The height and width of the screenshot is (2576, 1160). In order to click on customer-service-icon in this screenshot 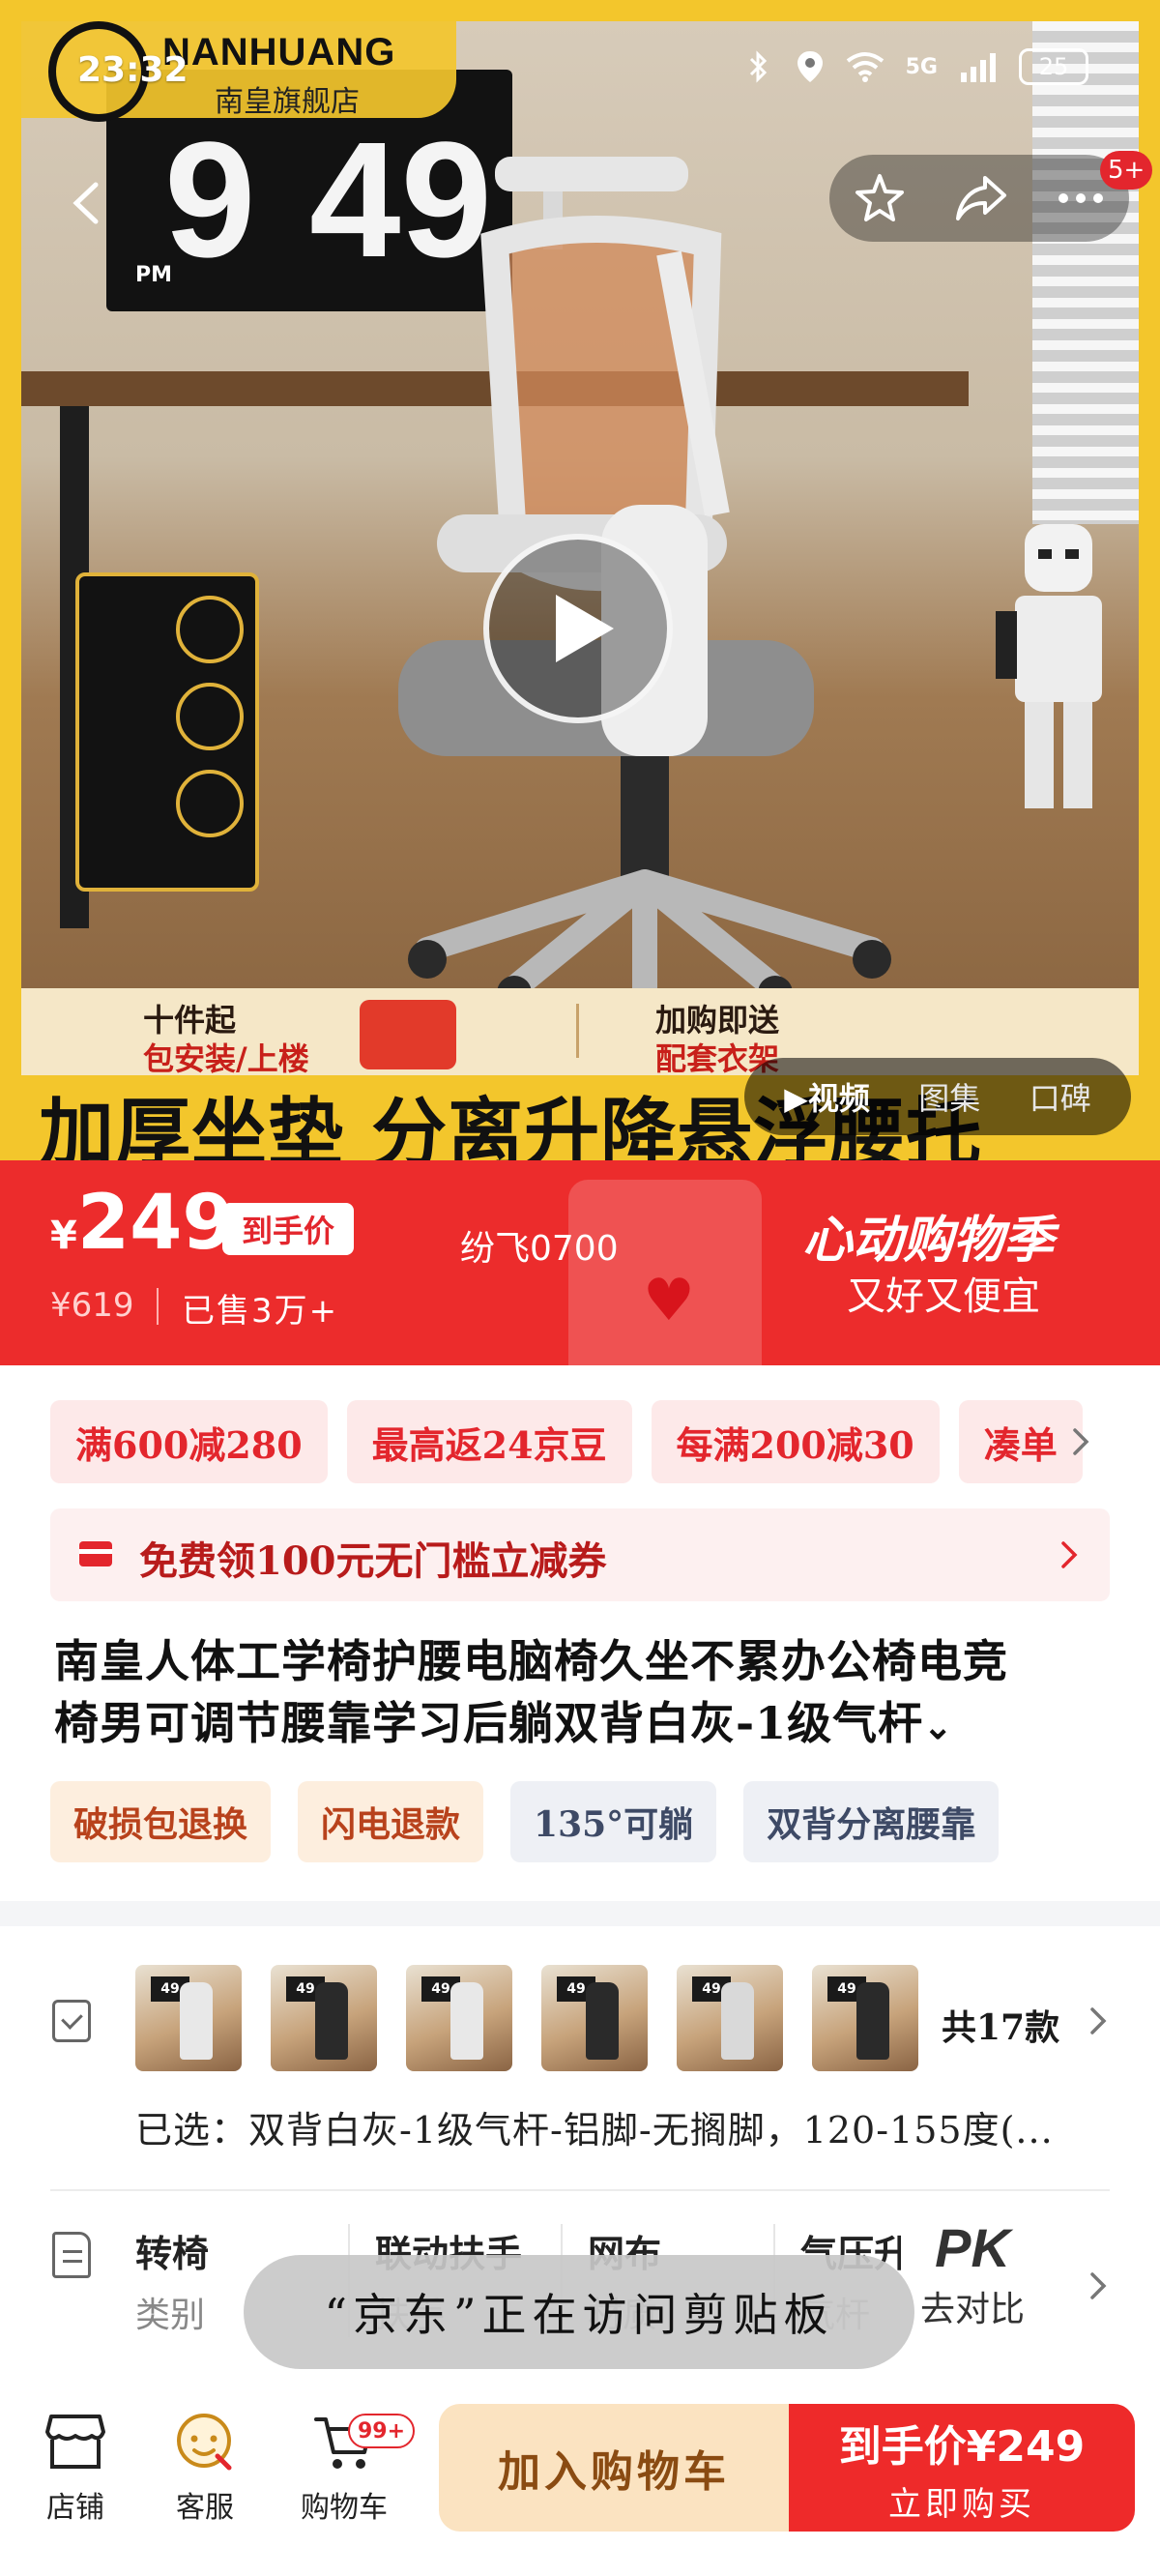, I will do `click(205, 2441)`.